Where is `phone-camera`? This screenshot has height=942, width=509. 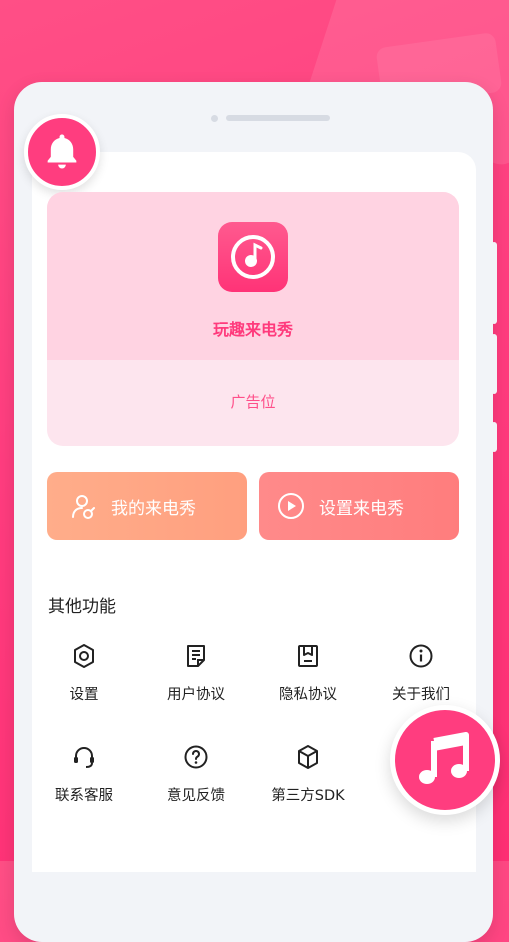
phone-camera is located at coordinates (214, 118).